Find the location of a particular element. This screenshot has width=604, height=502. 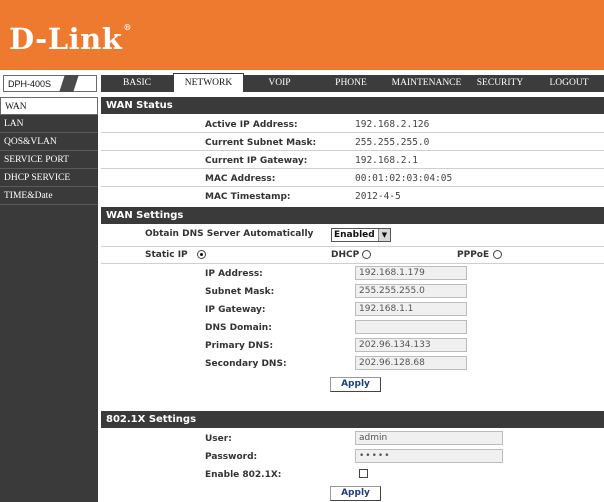

ip-address-field: 192.168.1.179 is located at coordinates (411, 273).